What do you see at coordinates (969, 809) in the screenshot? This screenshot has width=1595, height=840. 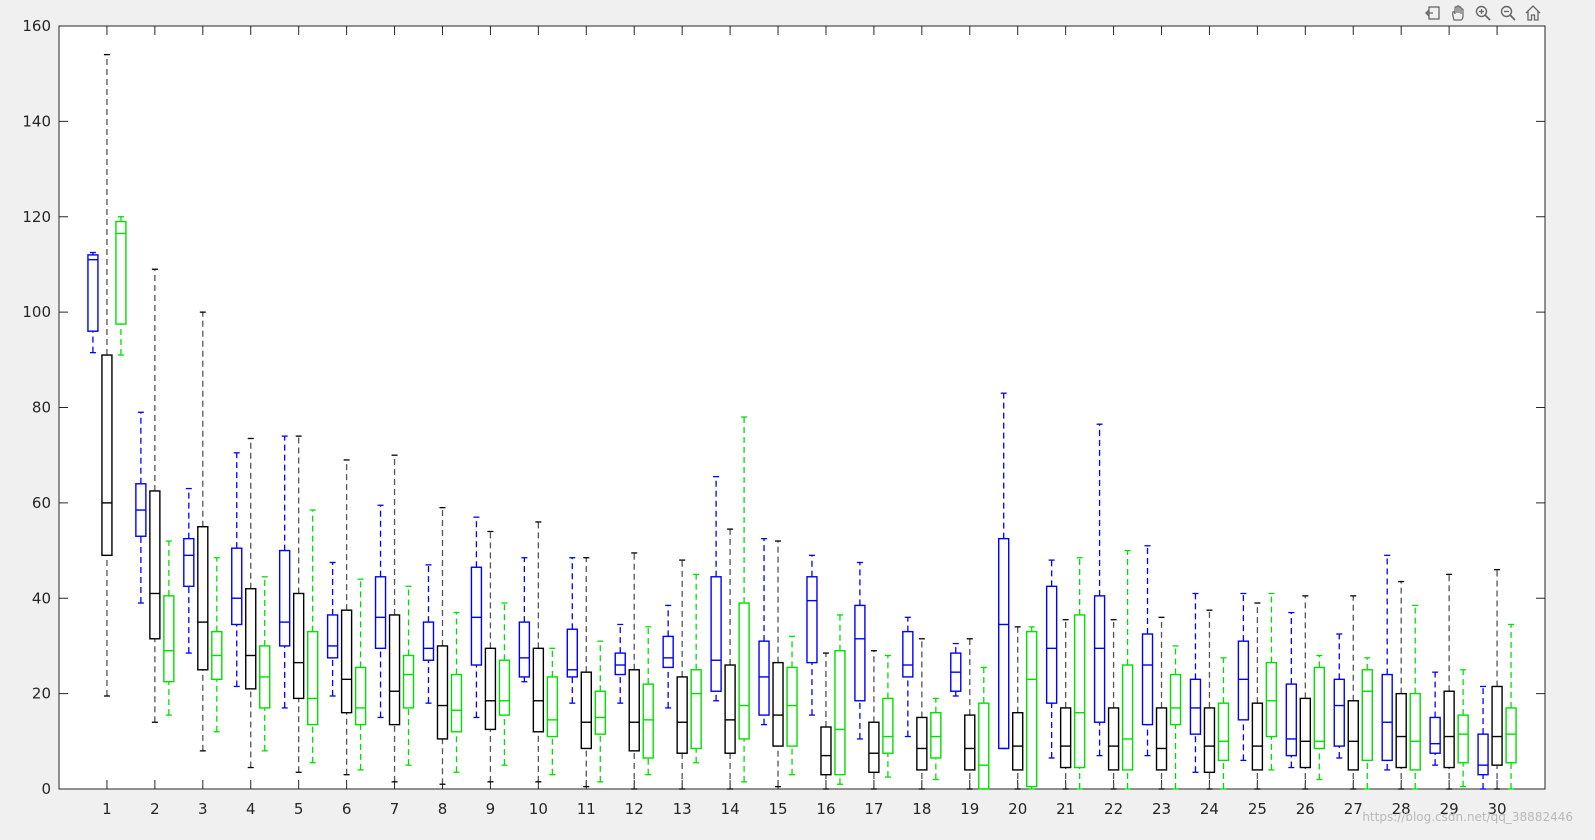 I see `x-tick-label: 19` at bounding box center [969, 809].